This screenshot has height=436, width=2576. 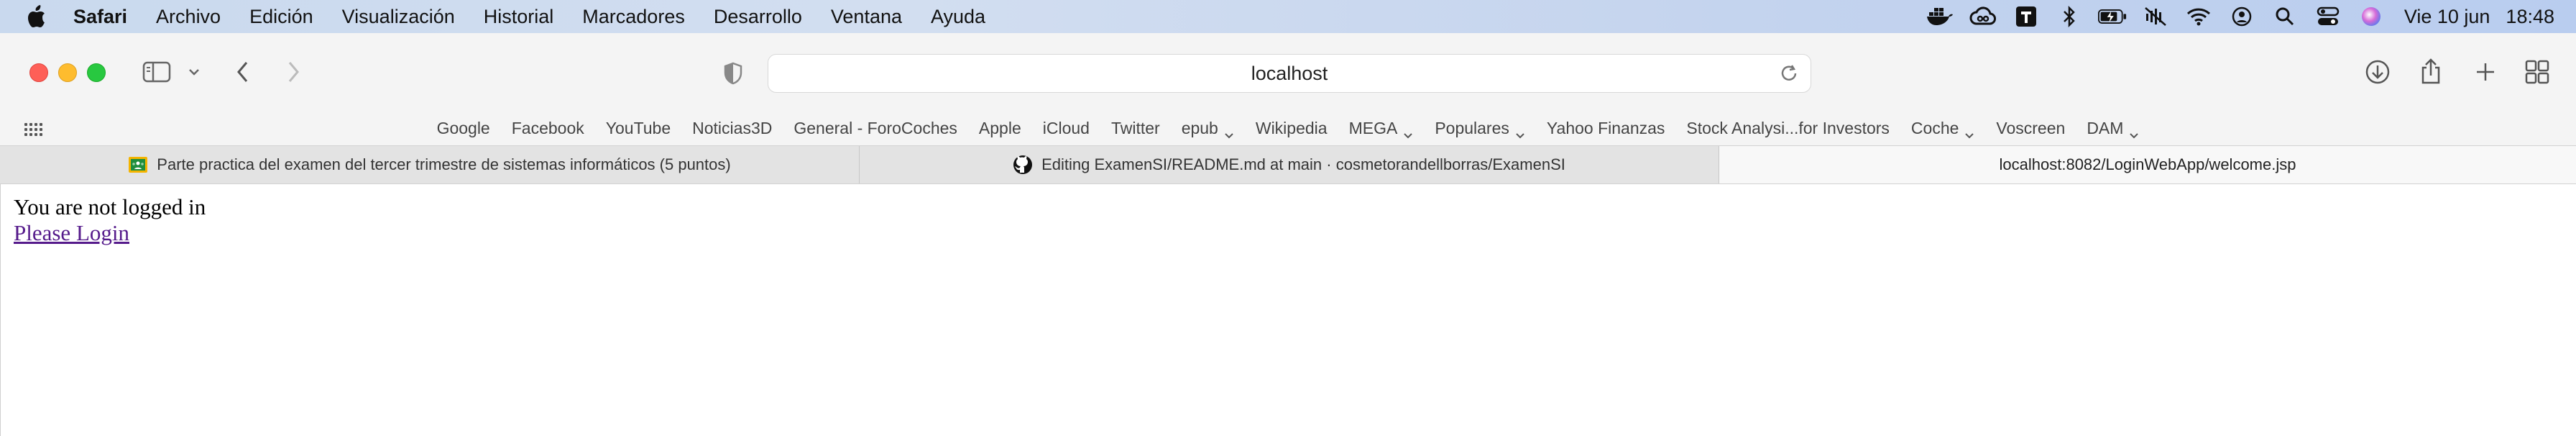 I want to click on window-close-button, so click(x=38, y=72).